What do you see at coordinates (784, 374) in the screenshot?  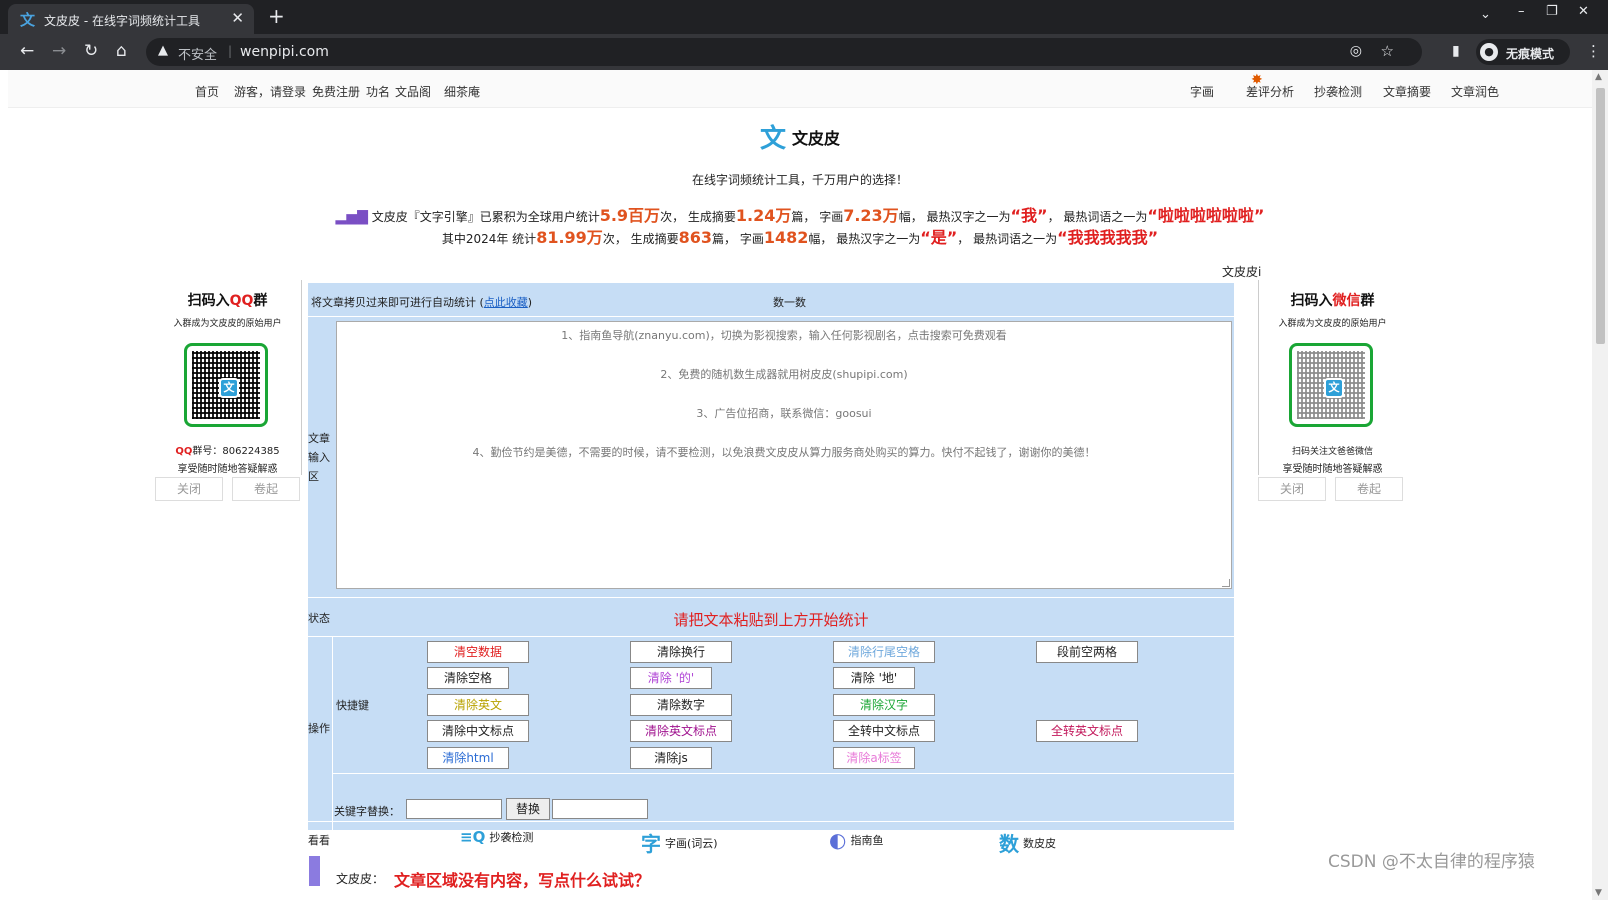 I see `placeholder-line: 2、免费的随机数生成器就用树皮皮(shupipi.com)` at bounding box center [784, 374].